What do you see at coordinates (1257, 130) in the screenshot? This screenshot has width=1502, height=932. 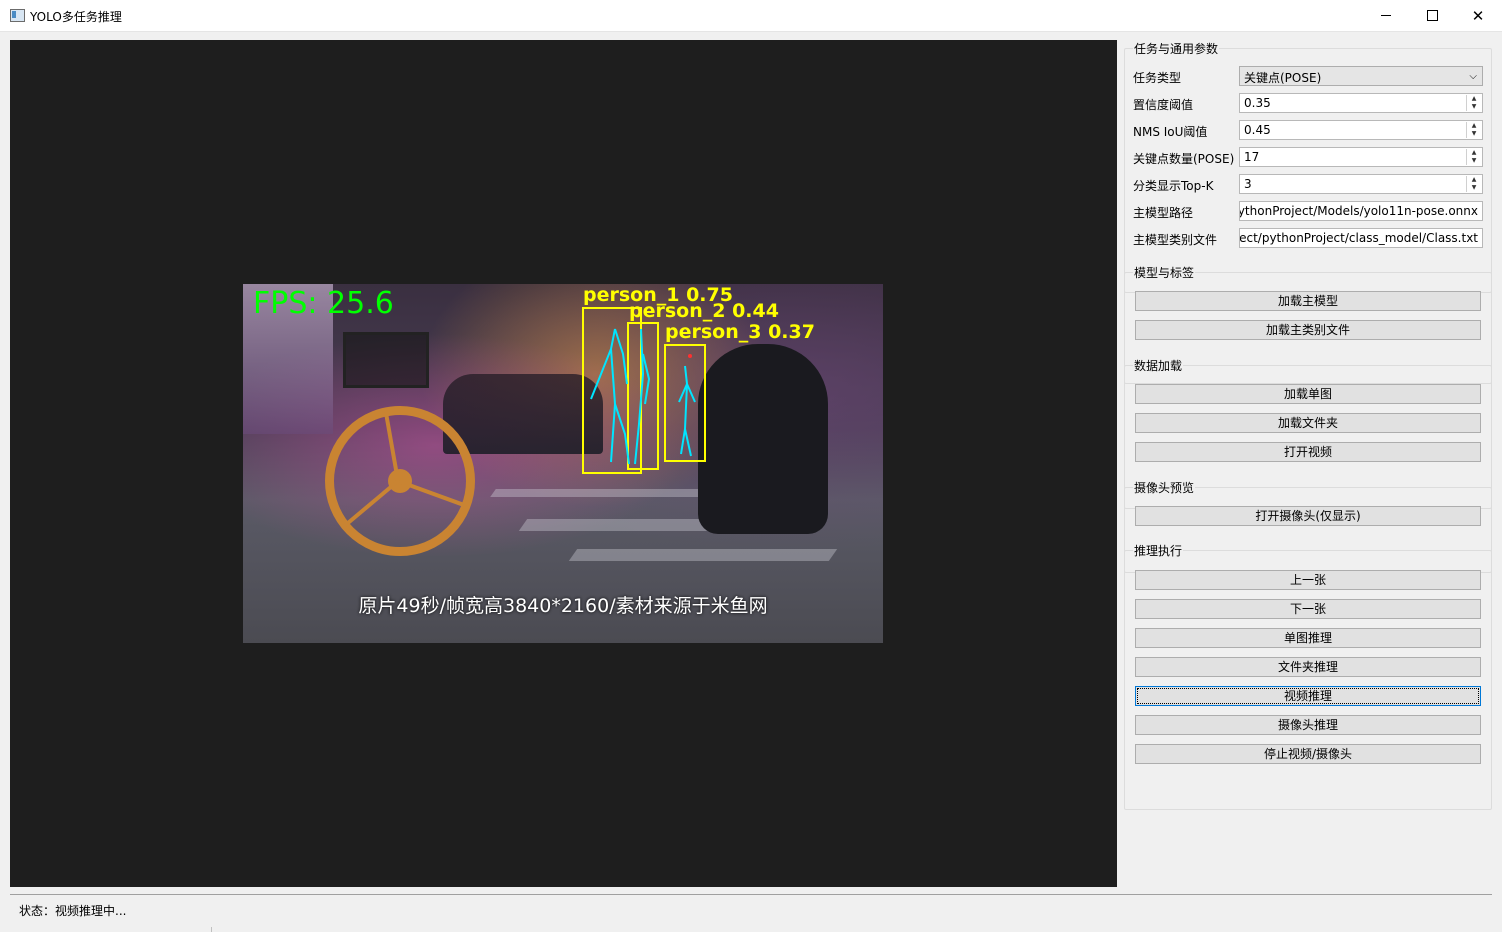 I see `iou-value: 0.45` at bounding box center [1257, 130].